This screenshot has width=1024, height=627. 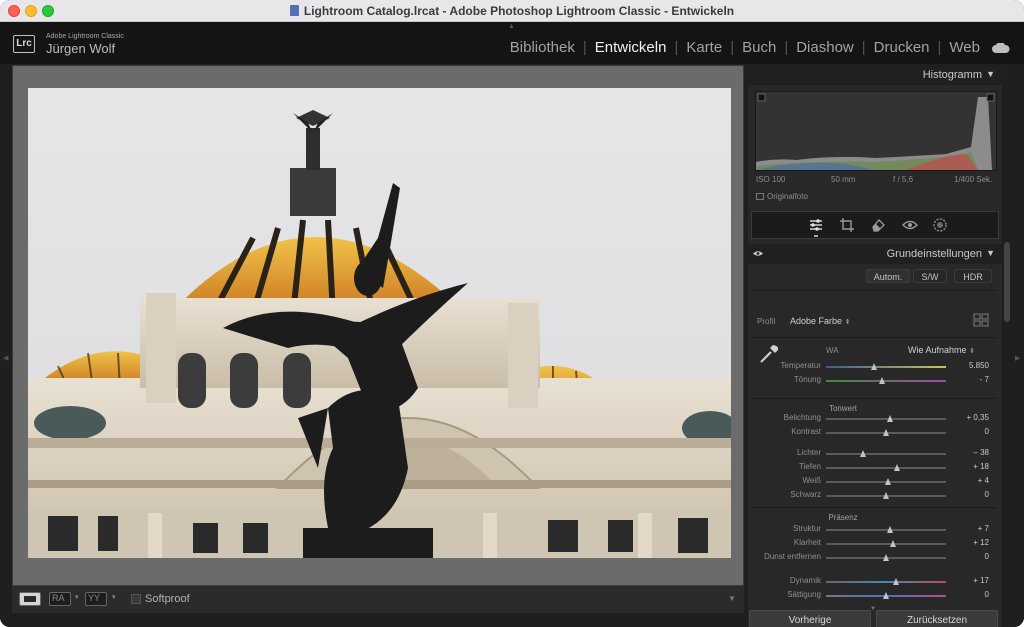 What do you see at coordinates (805, 580) in the screenshot?
I see `slider-label-dynamik: Dynamik` at bounding box center [805, 580].